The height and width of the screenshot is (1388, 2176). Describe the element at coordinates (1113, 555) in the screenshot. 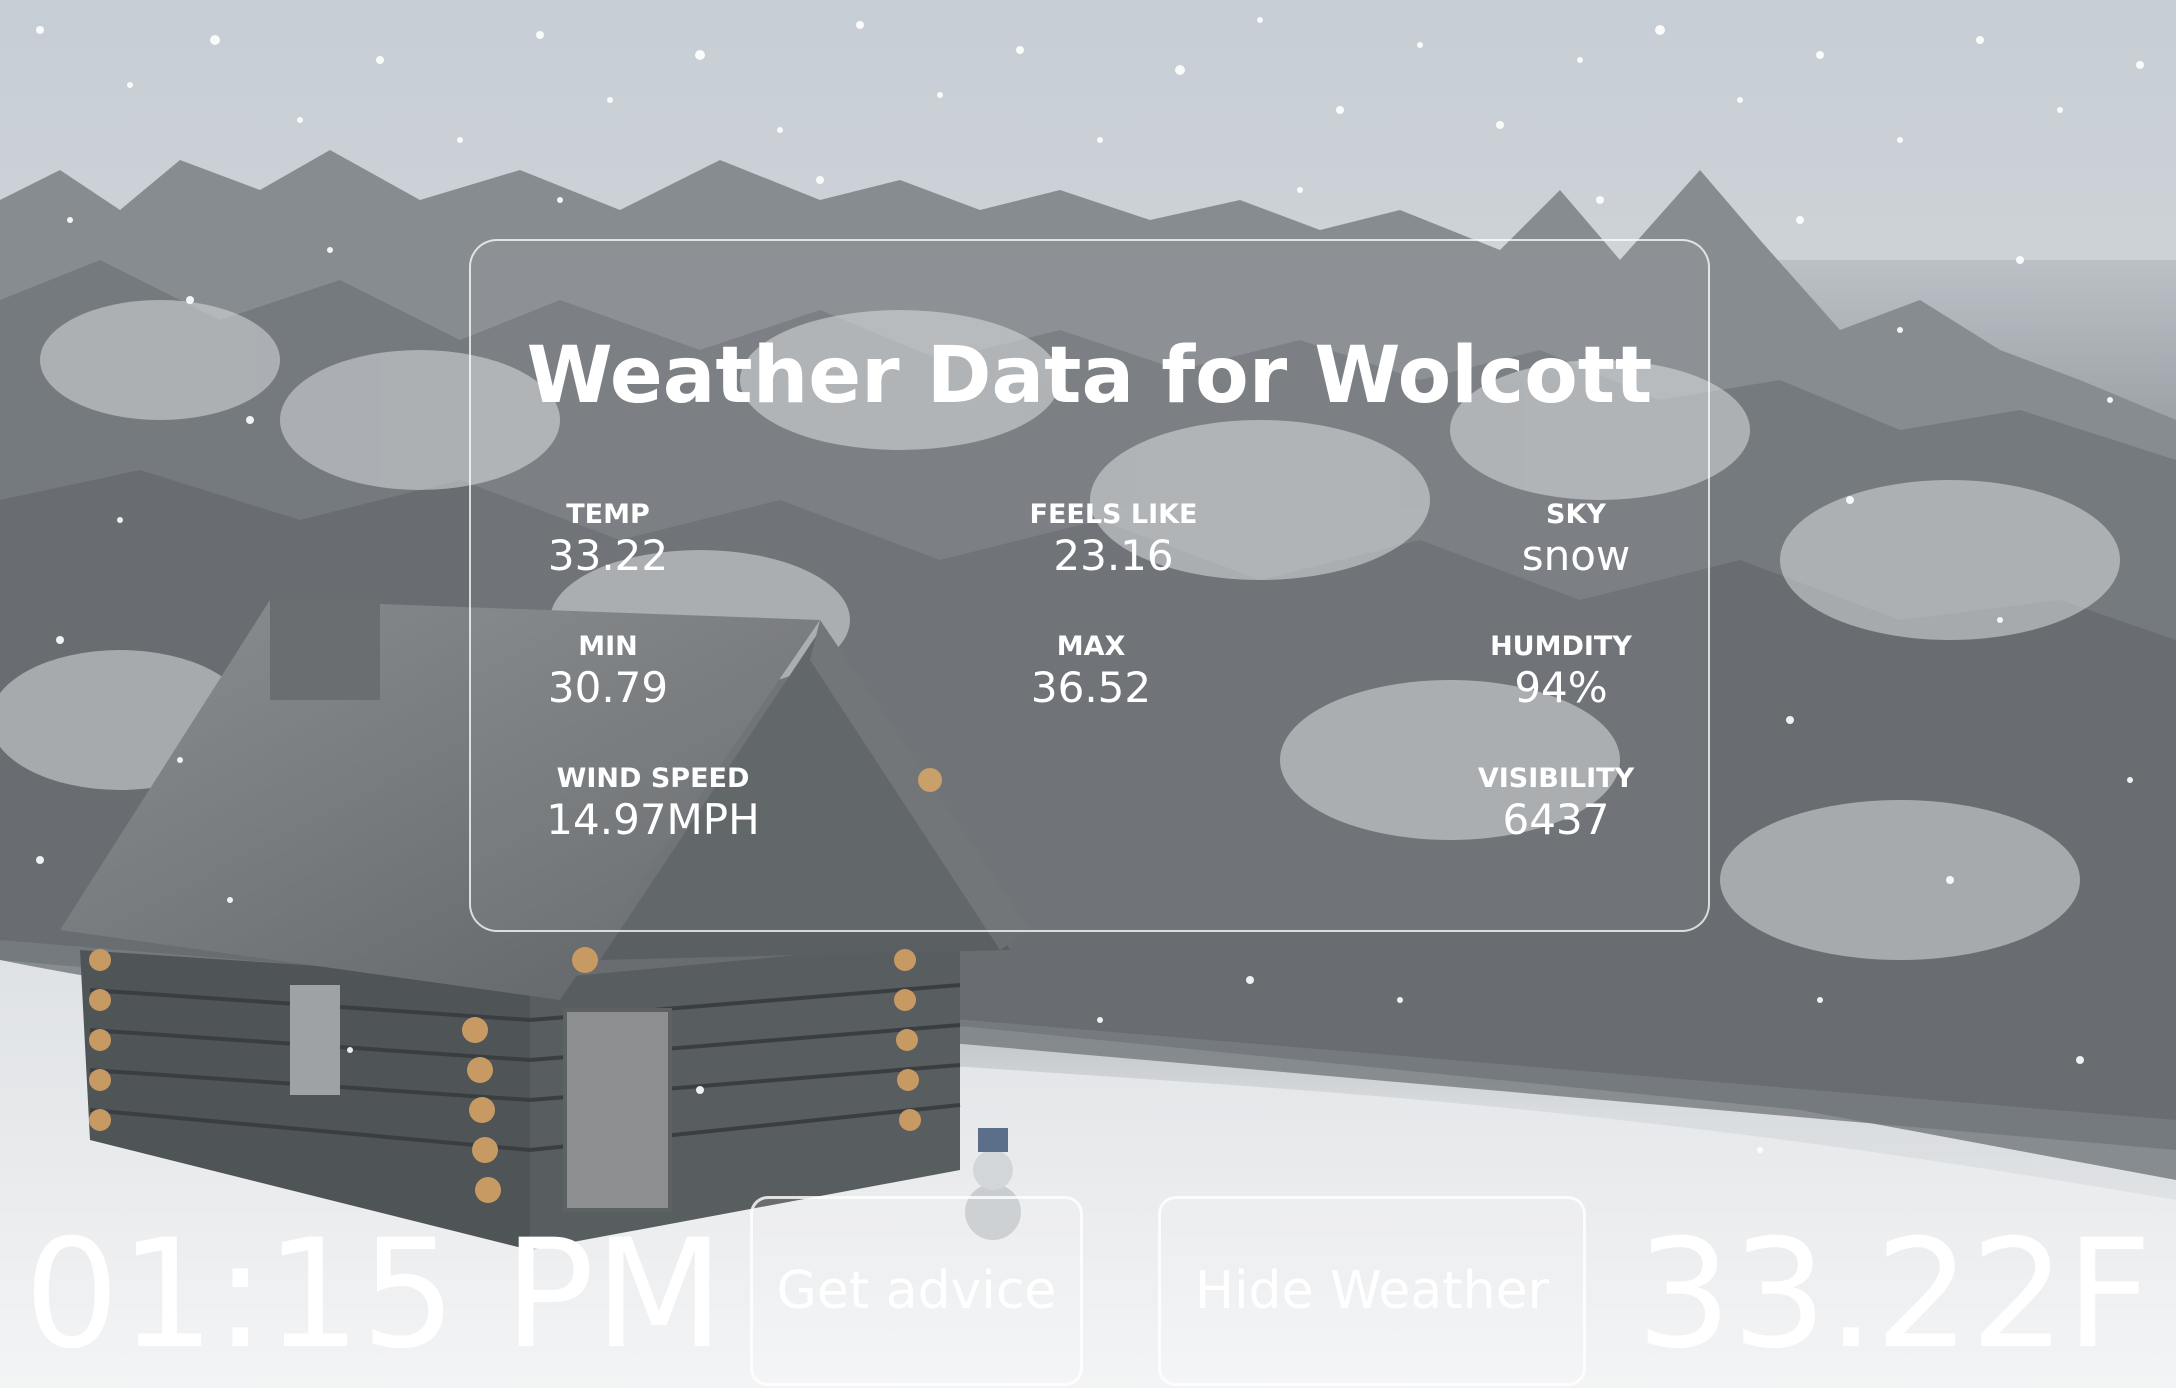

I see `stat-feels-like-value: 23.16` at that location.